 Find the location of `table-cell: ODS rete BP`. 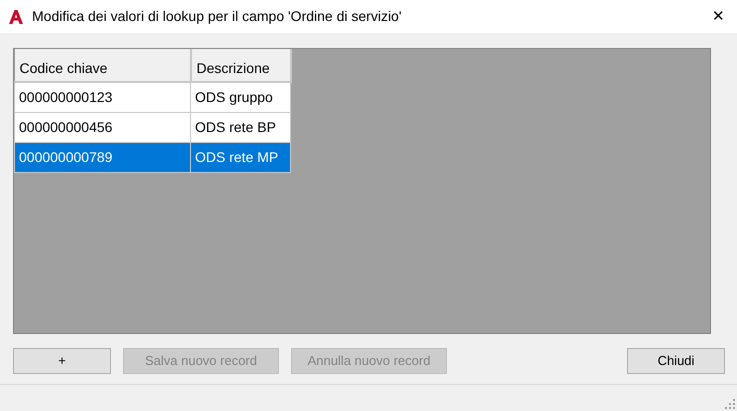

table-cell: ODS rete BP is located at coordinates (240, 127).